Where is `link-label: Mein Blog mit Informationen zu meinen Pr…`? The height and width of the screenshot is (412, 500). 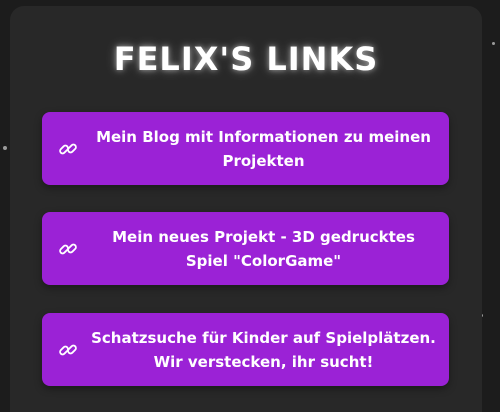
link-label: Mein Blog mit Informationen zu meinen Pr… is located at coordinates (263, 148).